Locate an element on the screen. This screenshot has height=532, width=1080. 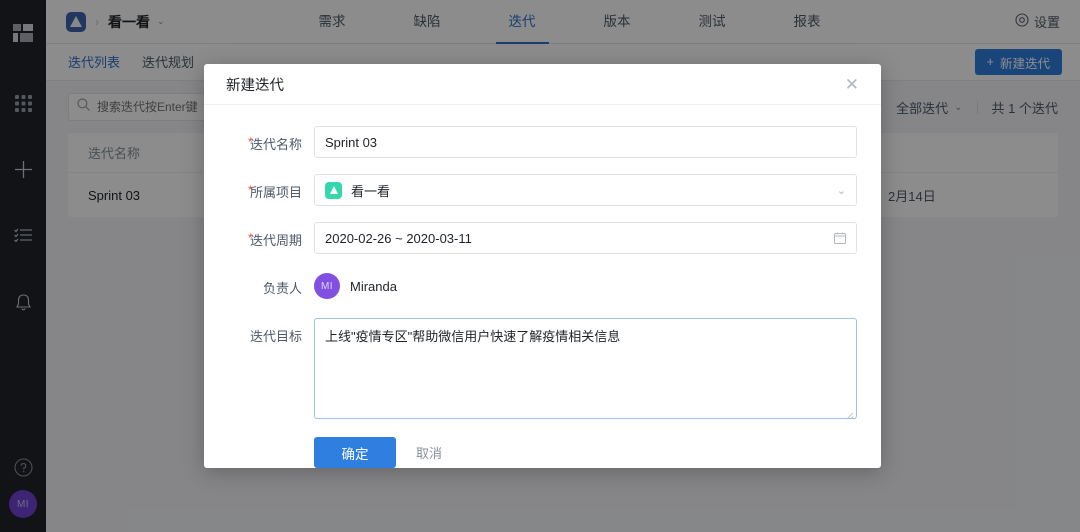
chevron-down-icon: ⌄ is located at coordinates (841, 190).